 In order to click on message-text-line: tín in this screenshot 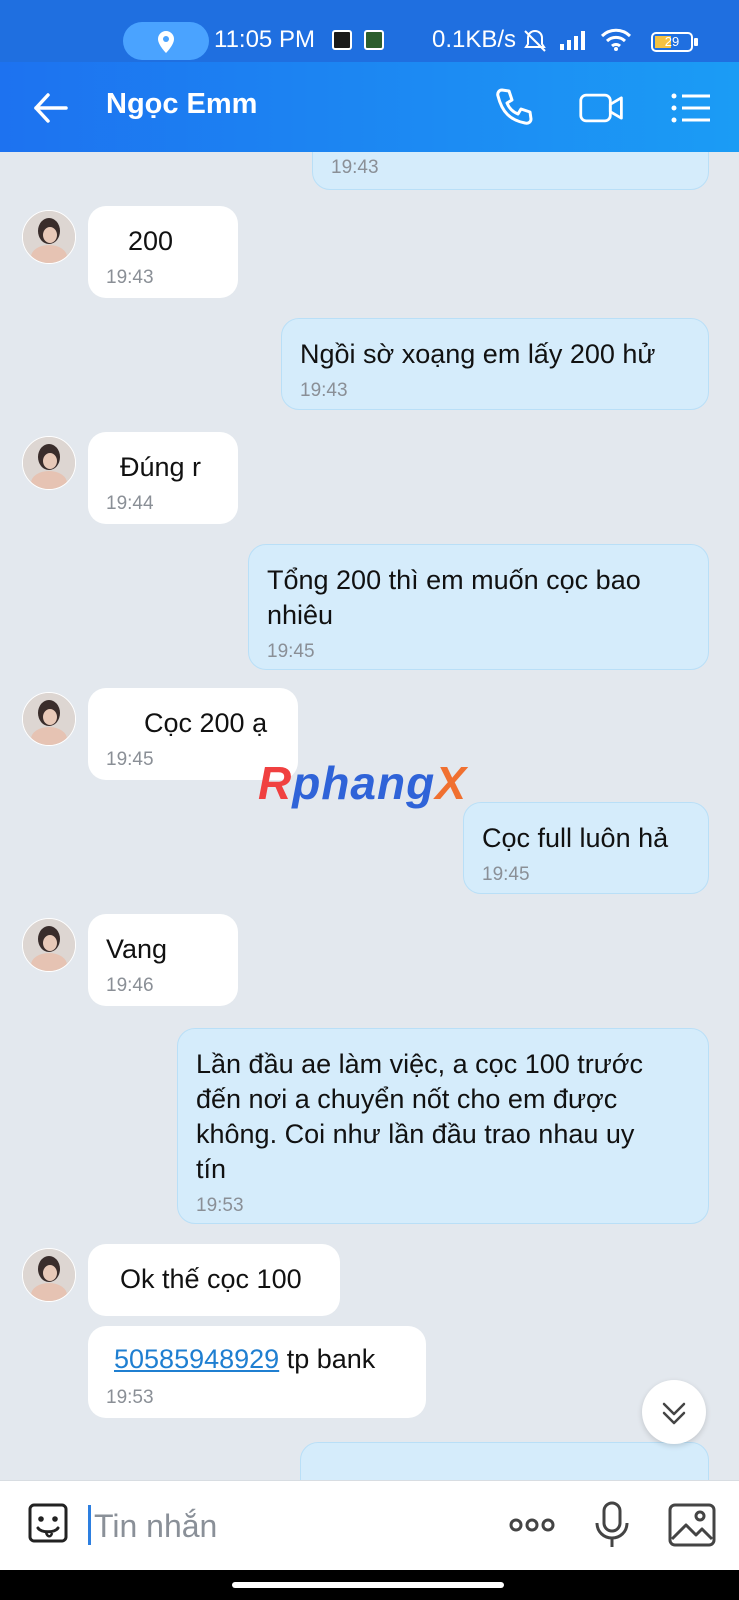, I will do `click(211, 1169)`.